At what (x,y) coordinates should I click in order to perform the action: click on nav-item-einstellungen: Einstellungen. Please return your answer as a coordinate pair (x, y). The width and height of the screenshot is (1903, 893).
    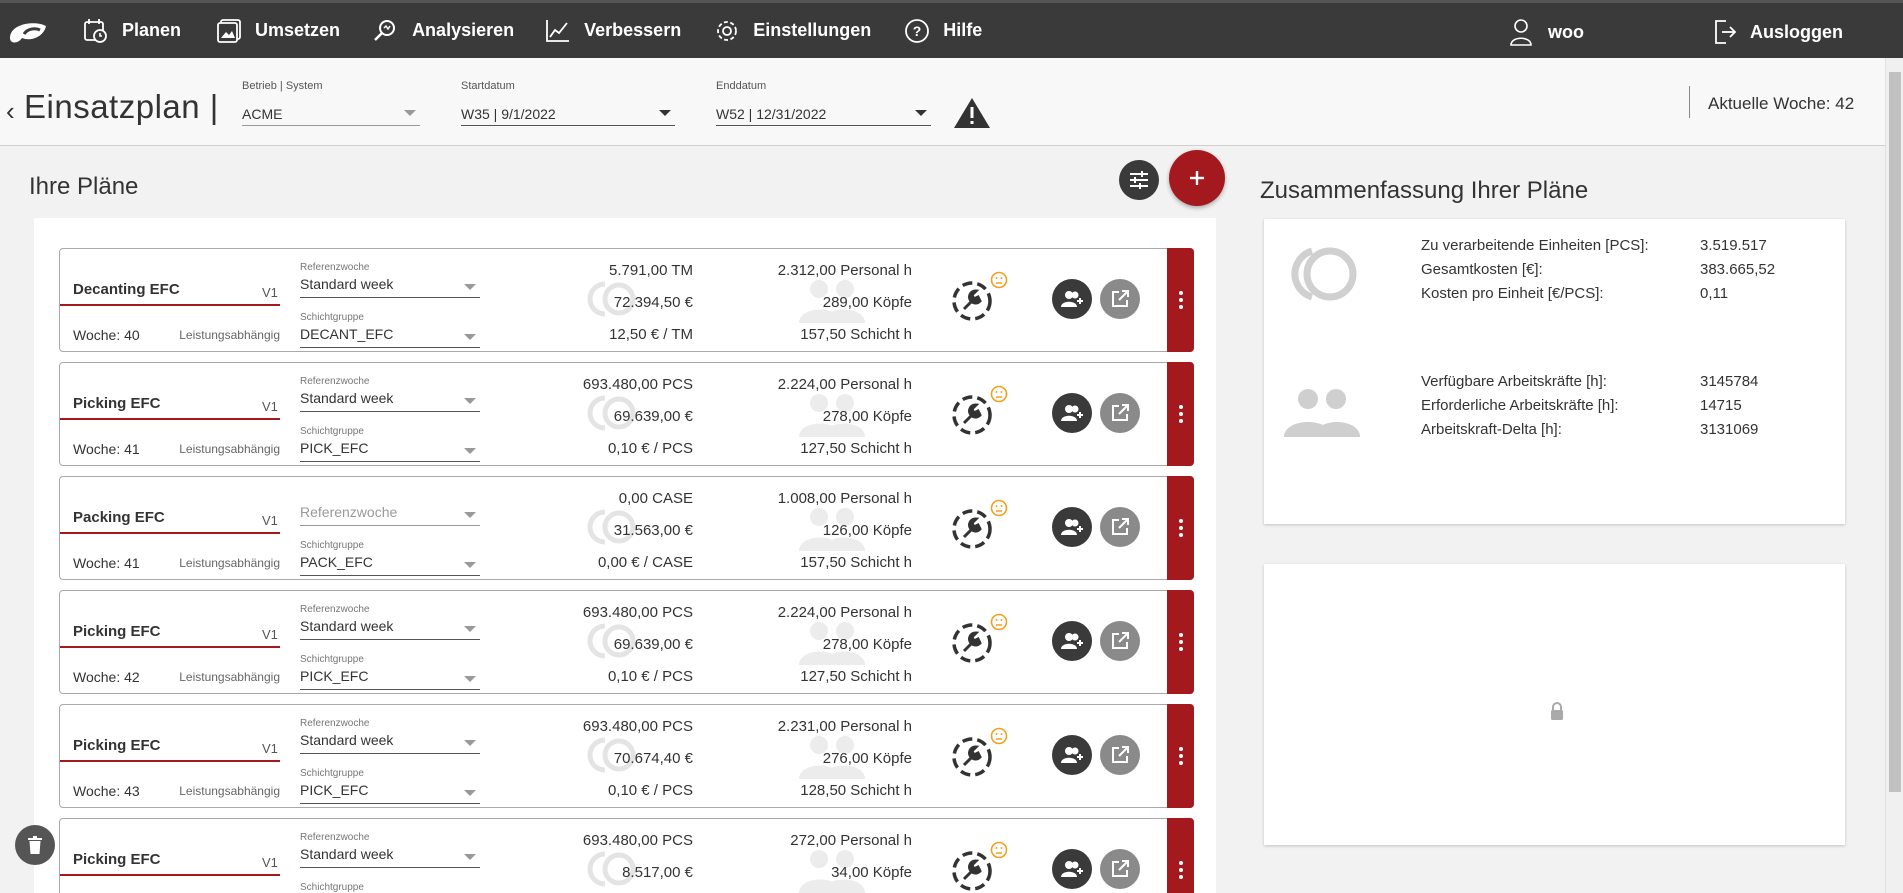
    Looking at the image, I should click on (792, 31).